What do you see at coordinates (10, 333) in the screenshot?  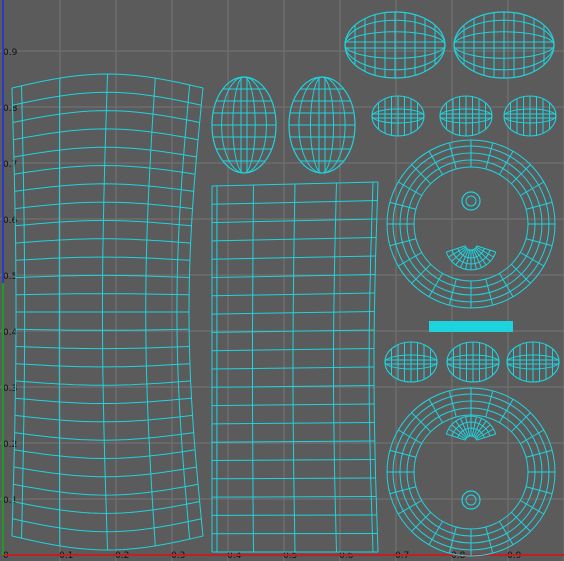 I see `v-tick-0.4: 0.4` at bounding box center [10, 333].